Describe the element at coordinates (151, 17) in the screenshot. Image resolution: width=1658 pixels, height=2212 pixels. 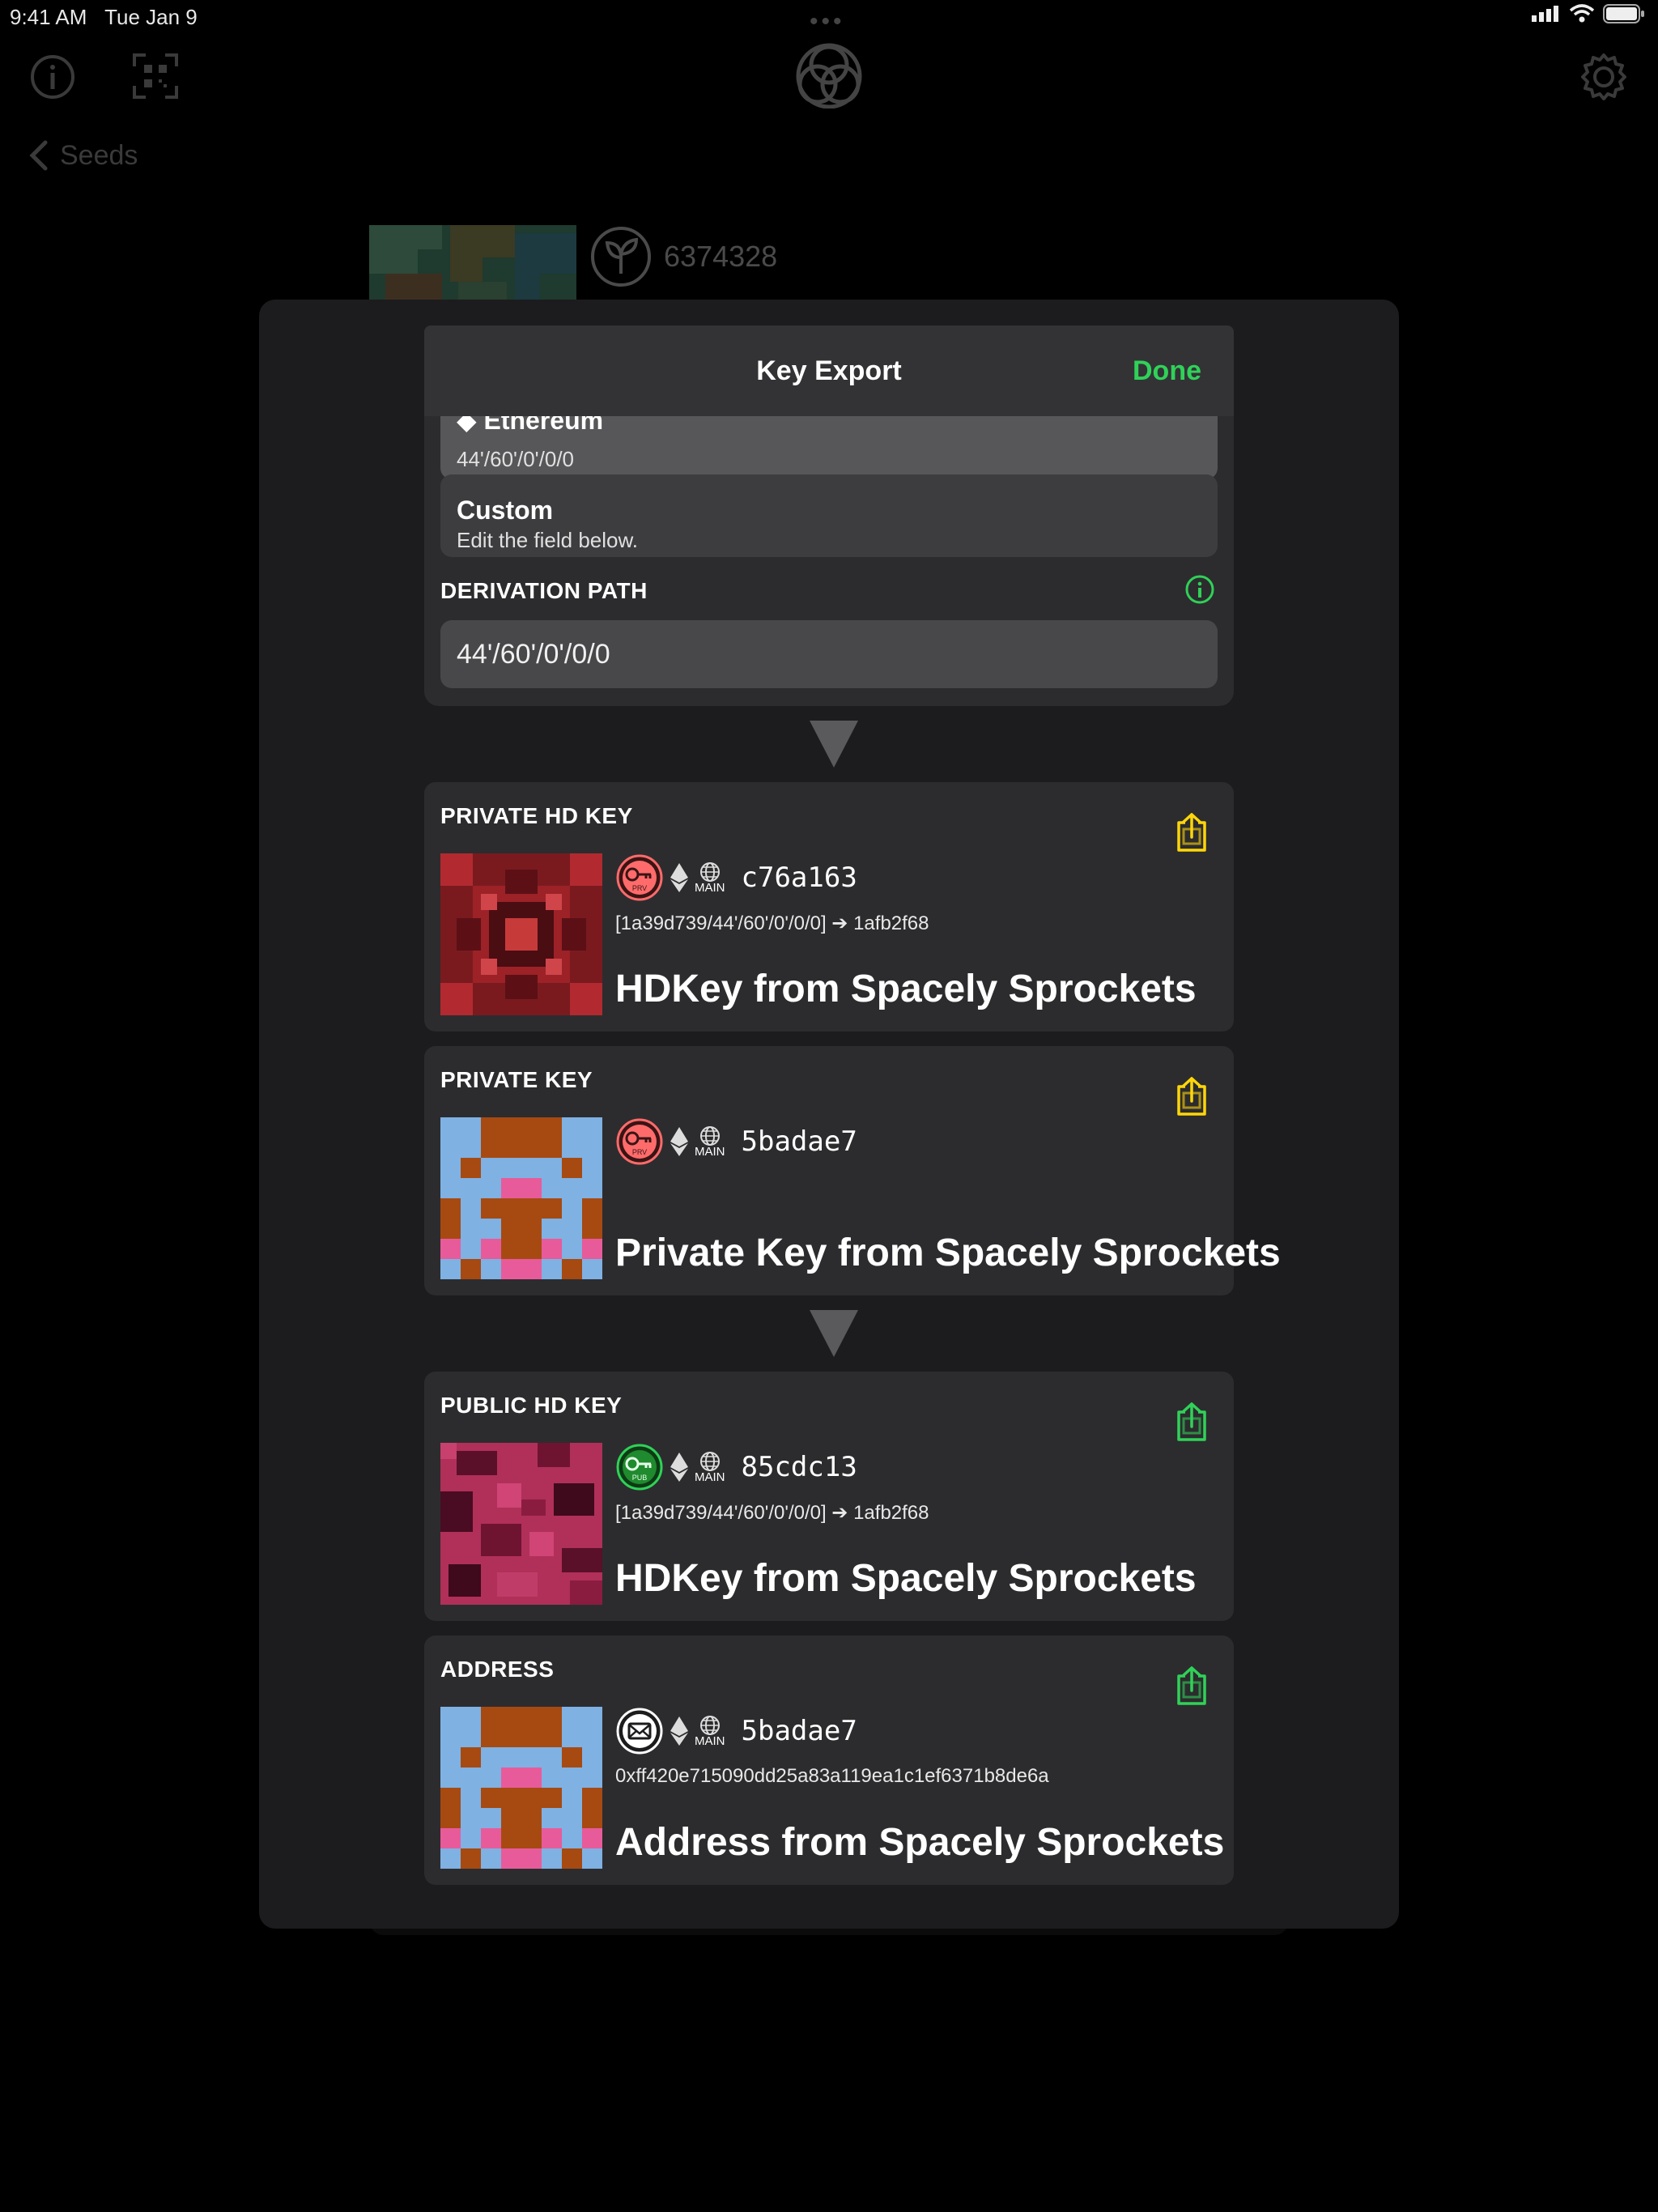
I see `status-date-text: Tue Jan 9` at that location.